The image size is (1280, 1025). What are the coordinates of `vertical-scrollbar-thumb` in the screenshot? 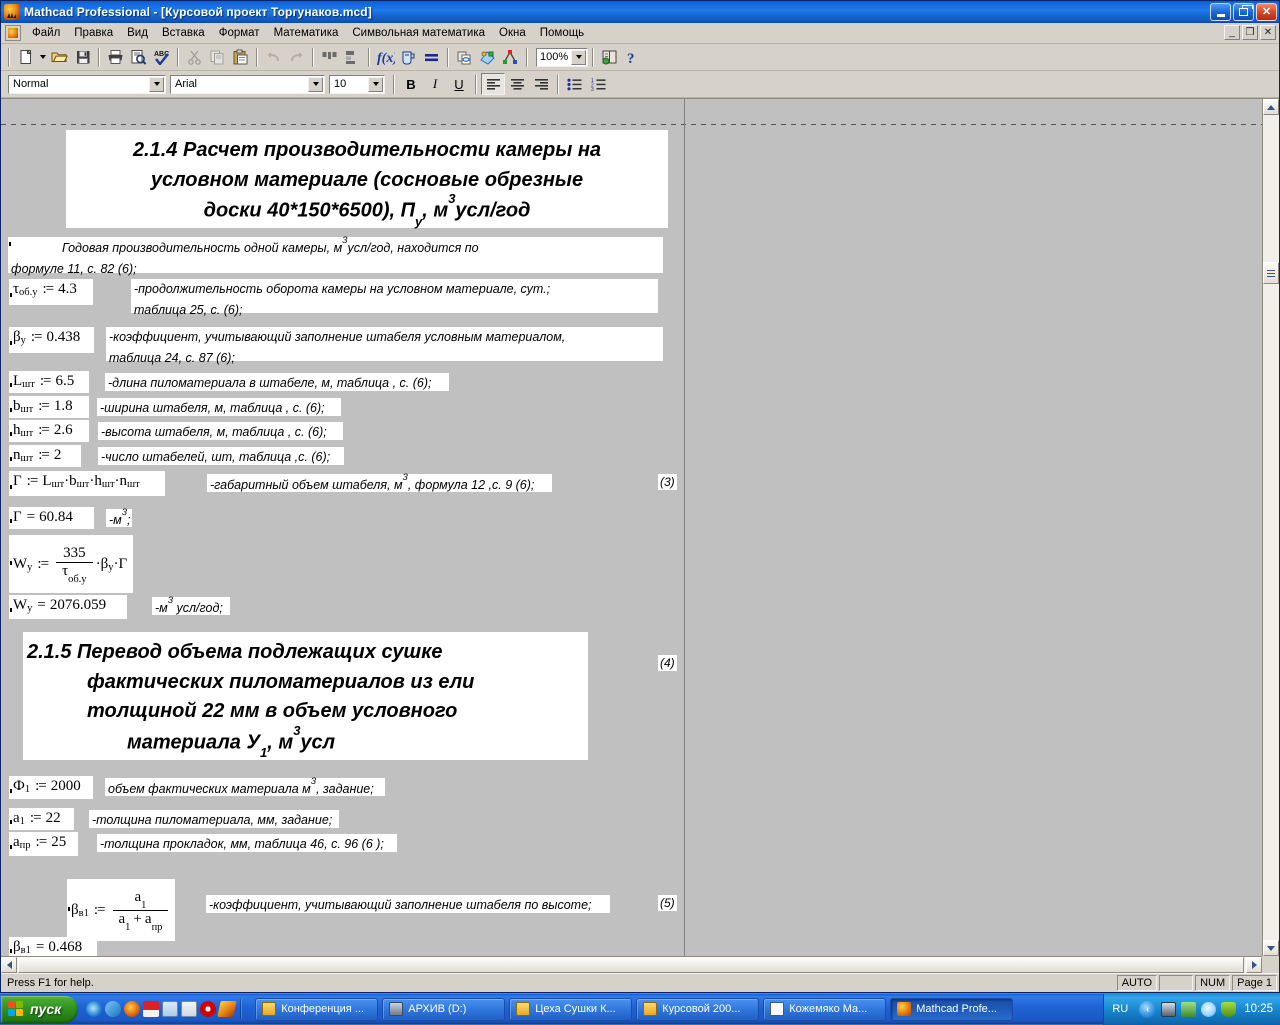 It's located at (1271, 273).